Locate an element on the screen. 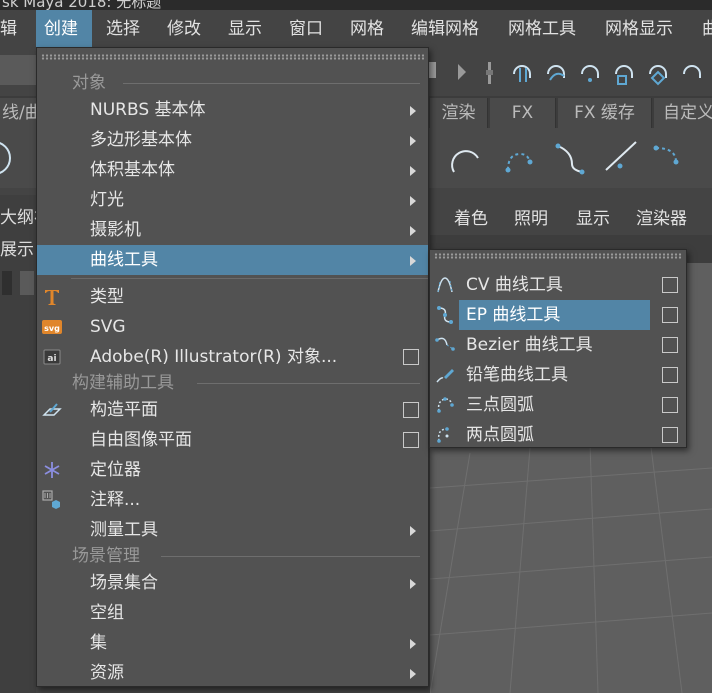 Image resolution: width=712 pixels, height=693 pixels. menubar-display: 显示 is located at coordinates (245, 29).